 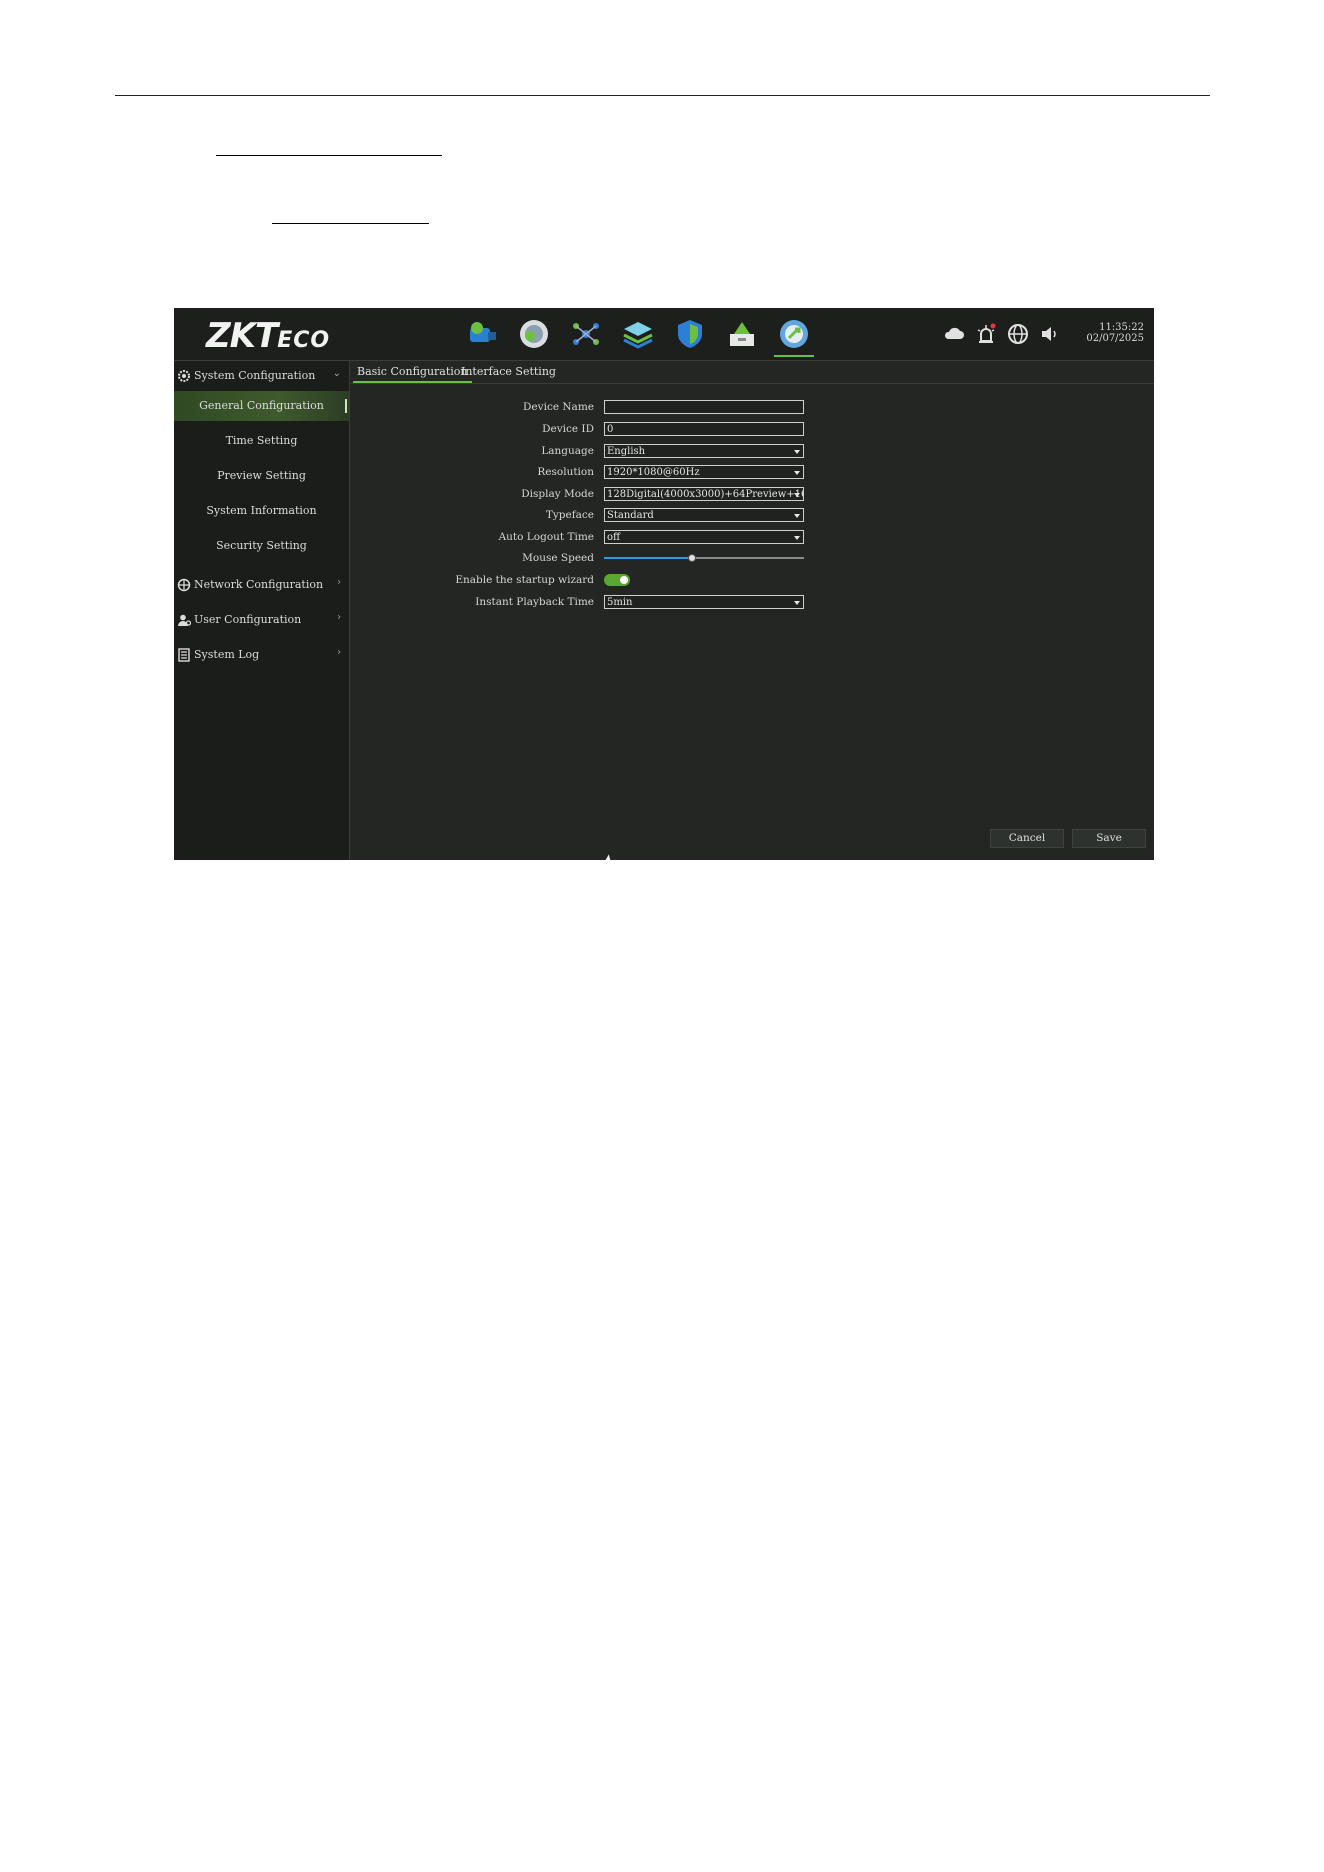 I want to click on document-subheading-underline, so click(x=350, y=223).